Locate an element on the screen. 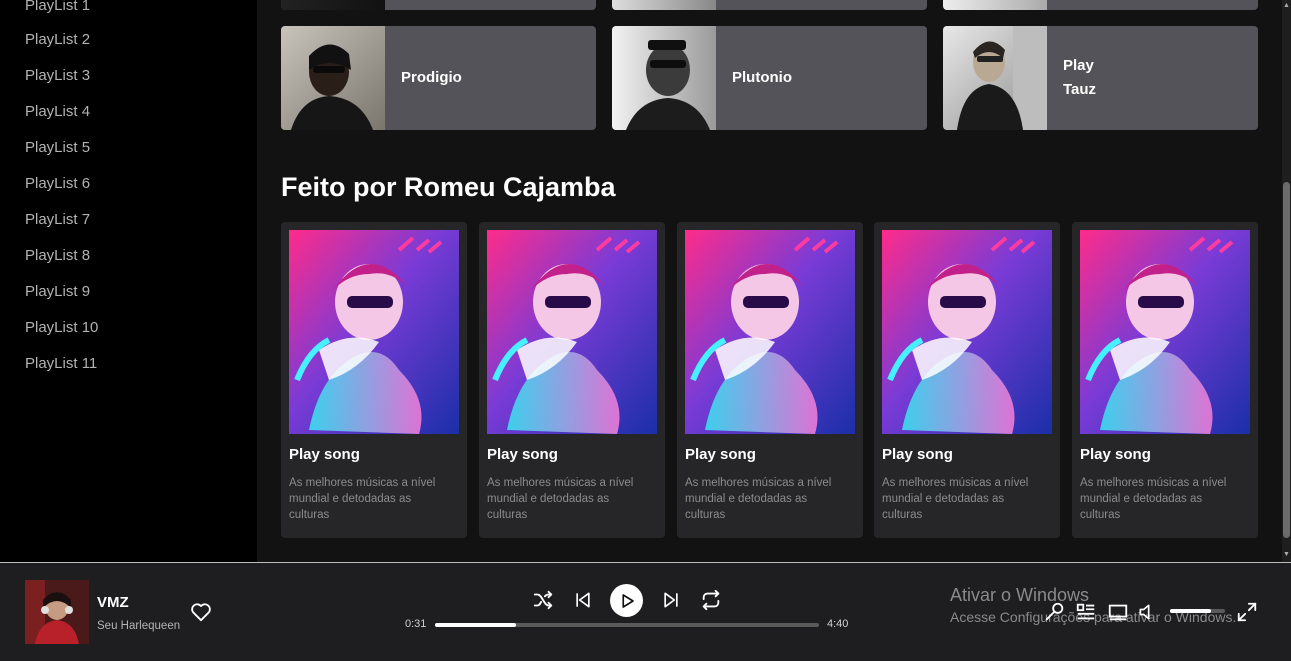  sidebar-item-playlist-9: PlayList 9 is located at coordinates (57, 292).